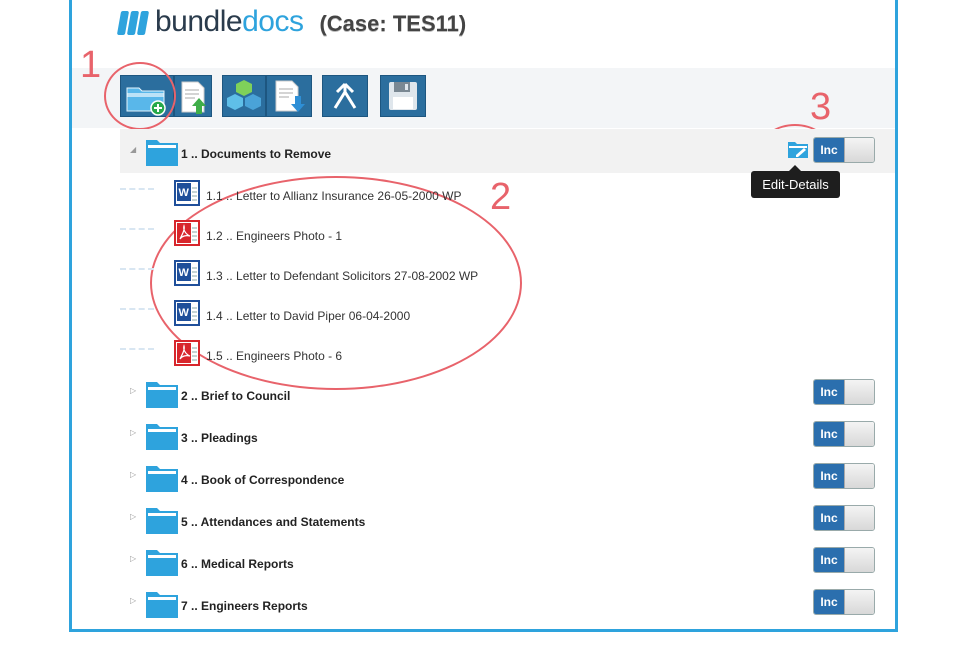  I want to click on logo-text-docs: docs, so click(273, 21).